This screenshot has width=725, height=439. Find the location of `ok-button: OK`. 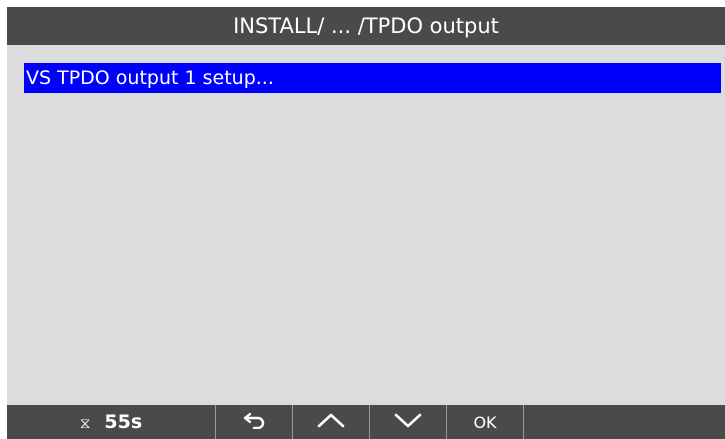

ok-button: OK is located at coordinates (485, 422).